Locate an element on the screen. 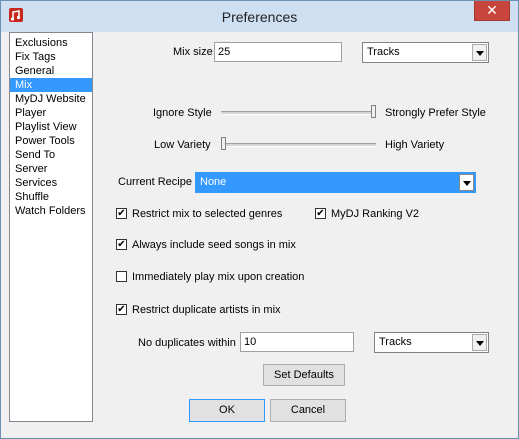 This screenshot has height=439, width=519. close-icon: ✕ is located at coordinates (492, 10).